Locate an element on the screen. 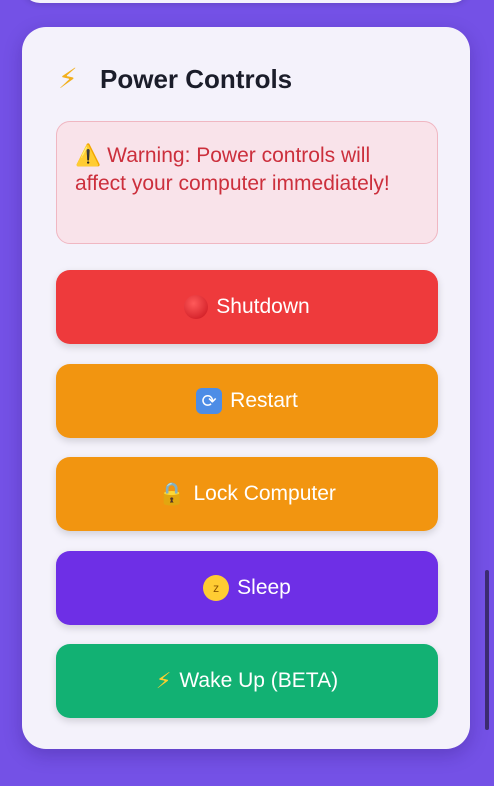 The width and height of the screenshot is (494, 786). padlock-icon: 🔒 is located at coordinates (172, 493).